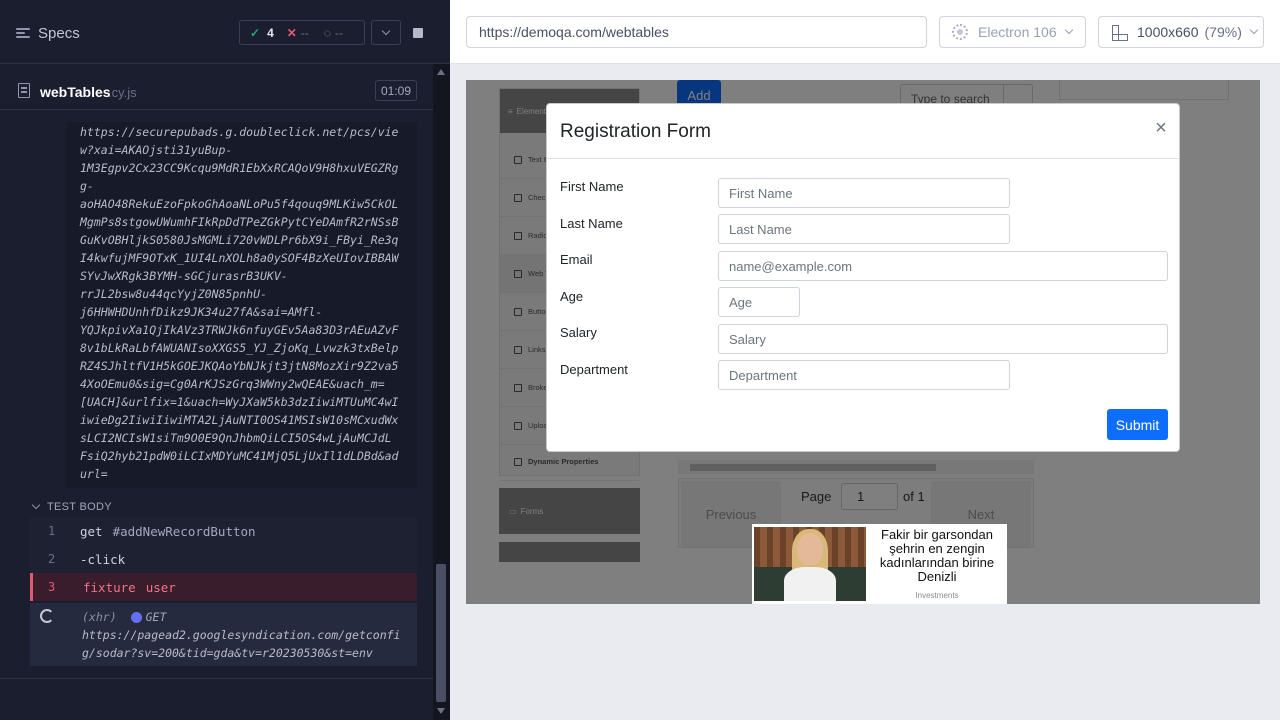 The width and height of the screenshot is (1280, 720). Describe the element at coordinates (810, 564) in the screenshot. I see `ad-image` at that location.